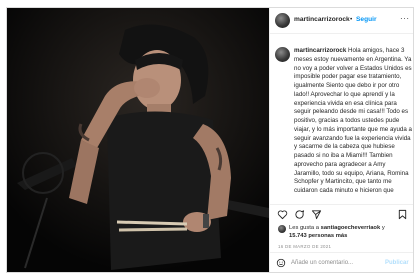  What do you see at coordinates (382, 228) in the screenshot?
I see `likes-connector: y` at bounding box center [382, 228].